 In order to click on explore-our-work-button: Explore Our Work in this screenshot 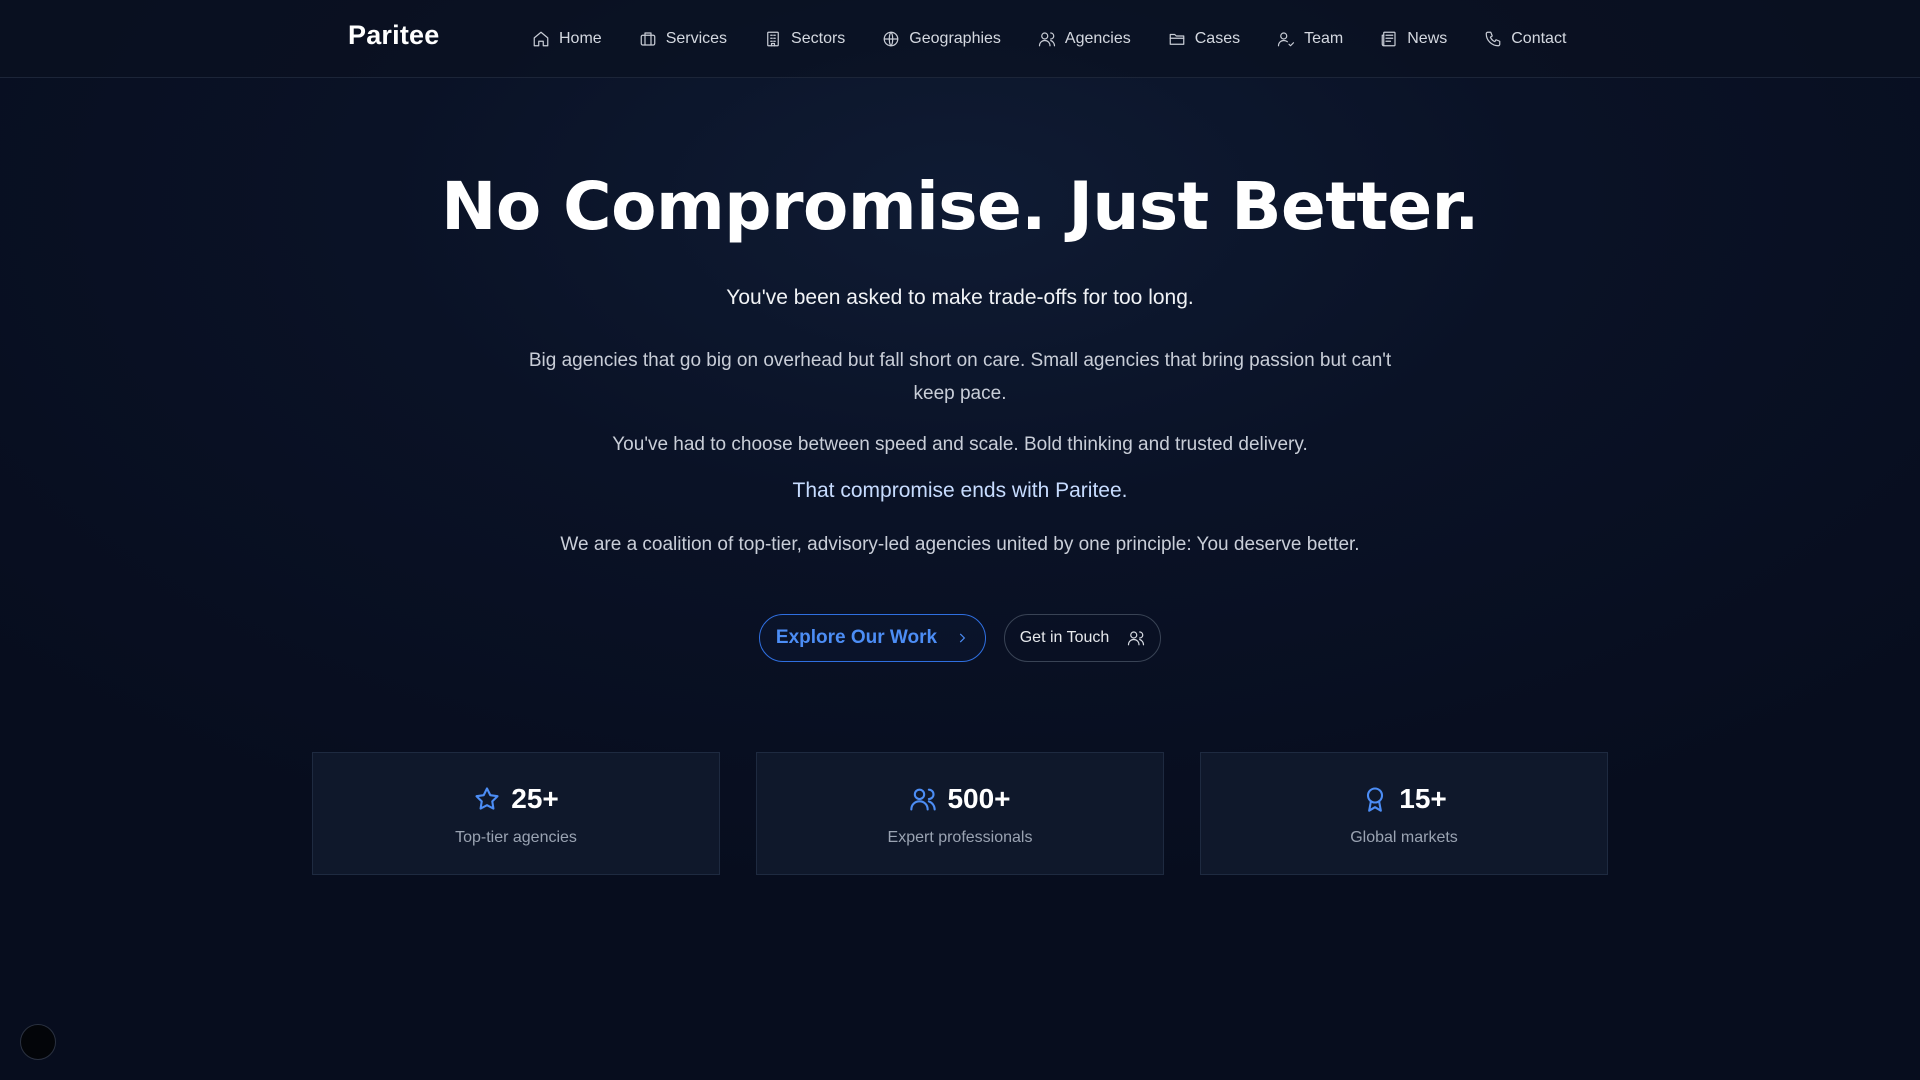, I will do `click(872, 638)`.